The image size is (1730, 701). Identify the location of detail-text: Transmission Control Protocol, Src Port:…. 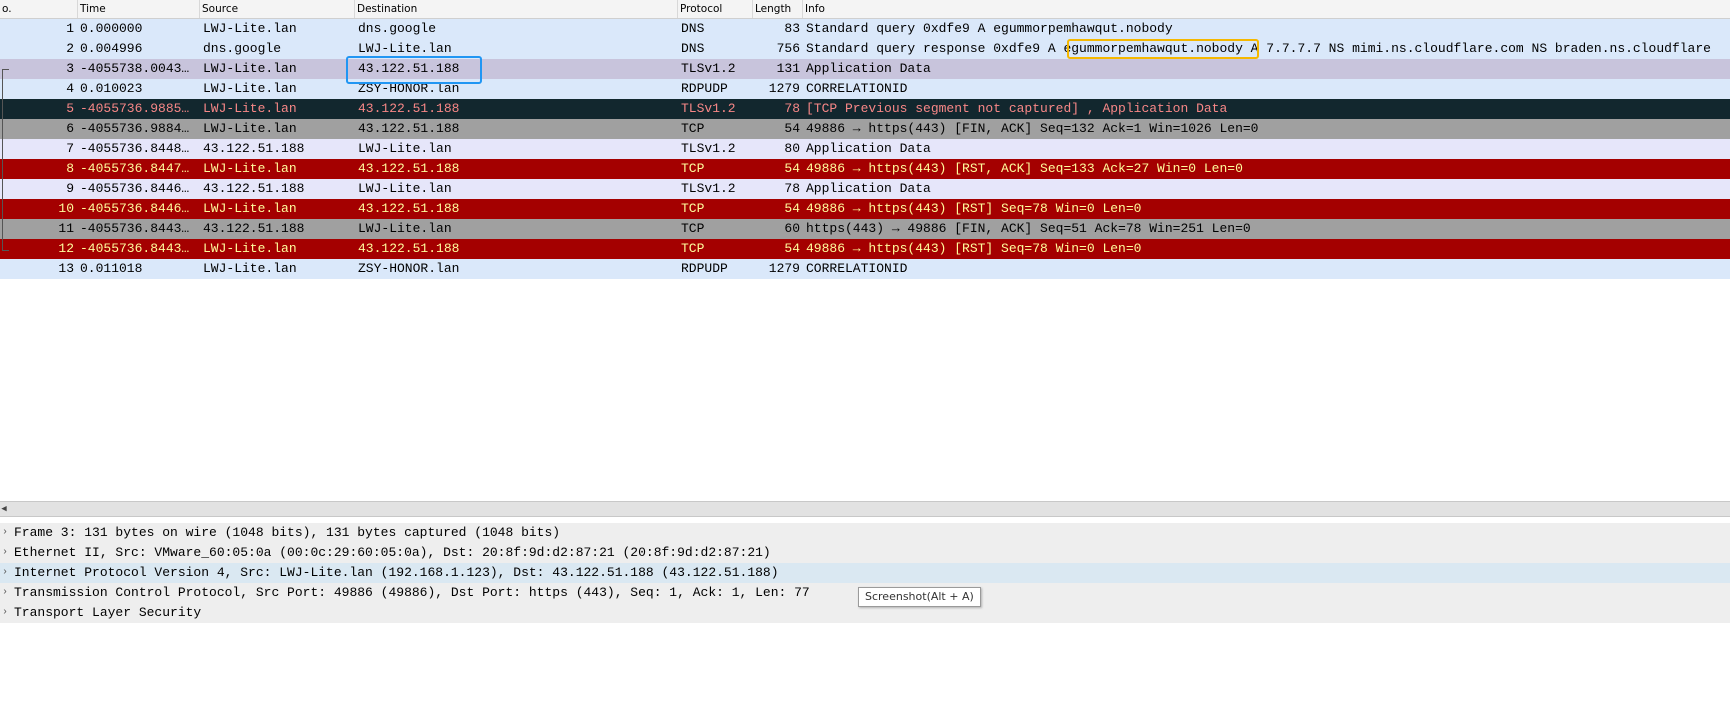
(412, 592).